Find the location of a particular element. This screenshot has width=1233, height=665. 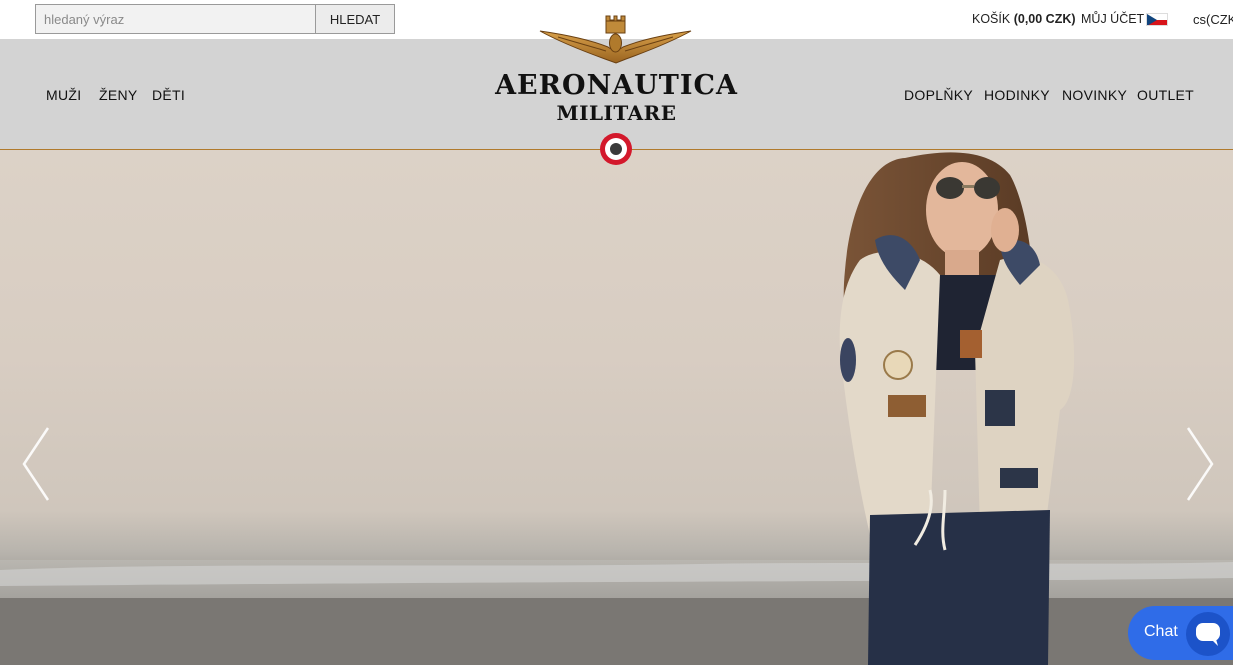

cart-label: KOŠÍK is located at coordinates (991, 19).